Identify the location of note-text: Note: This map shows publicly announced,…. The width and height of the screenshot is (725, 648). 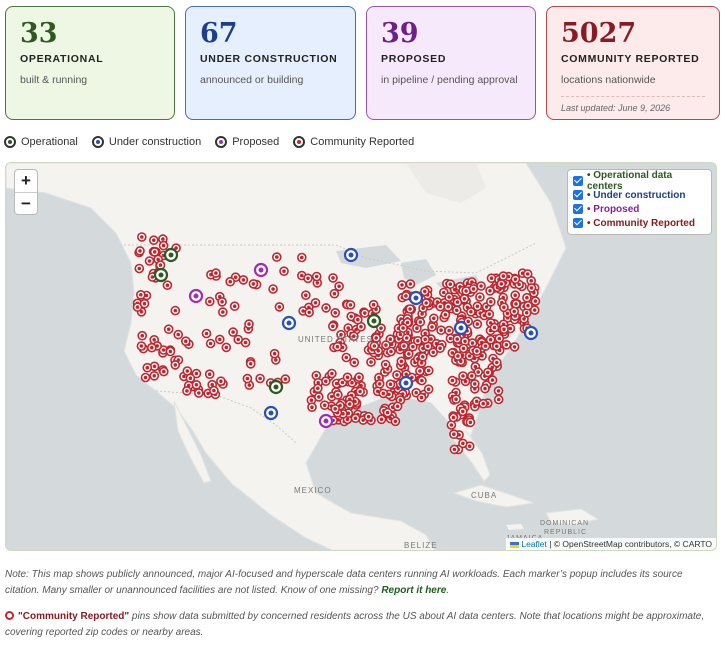
(344, 582).